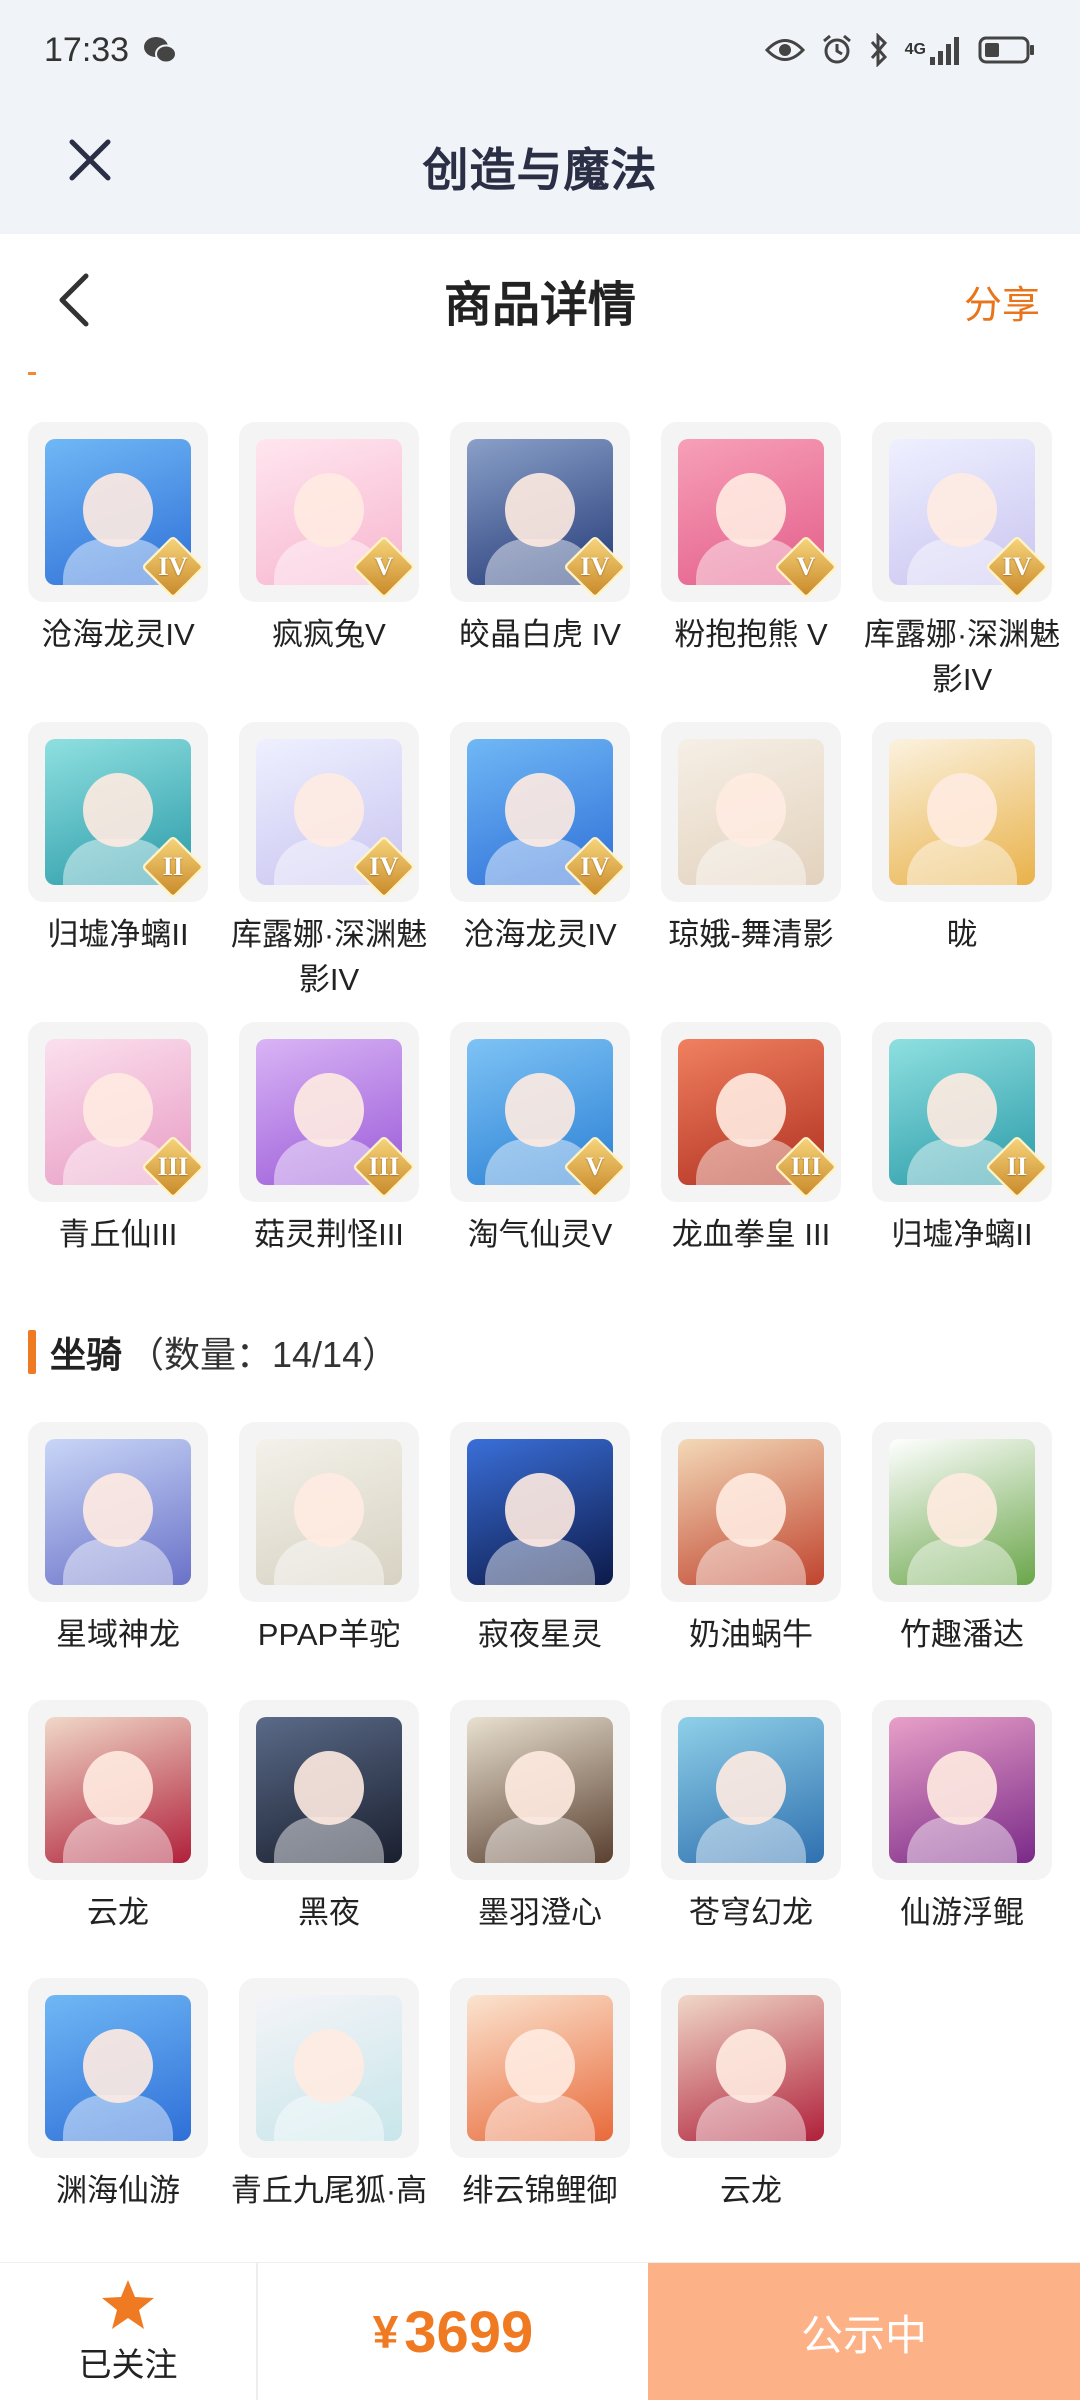  What do you see at coordinates (118, 1634) in the screenshot?
I see `mount-item-name: 星域神龙` at bounding box center [118, 1634].